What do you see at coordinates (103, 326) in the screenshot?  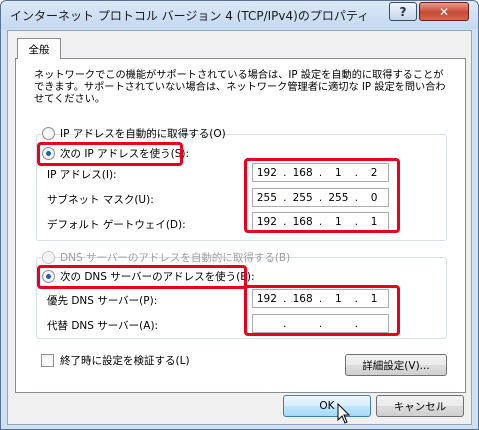 I see `alternate-dns-label: 代替 DNS サーバー(A):` at bounding box center [103, 326].